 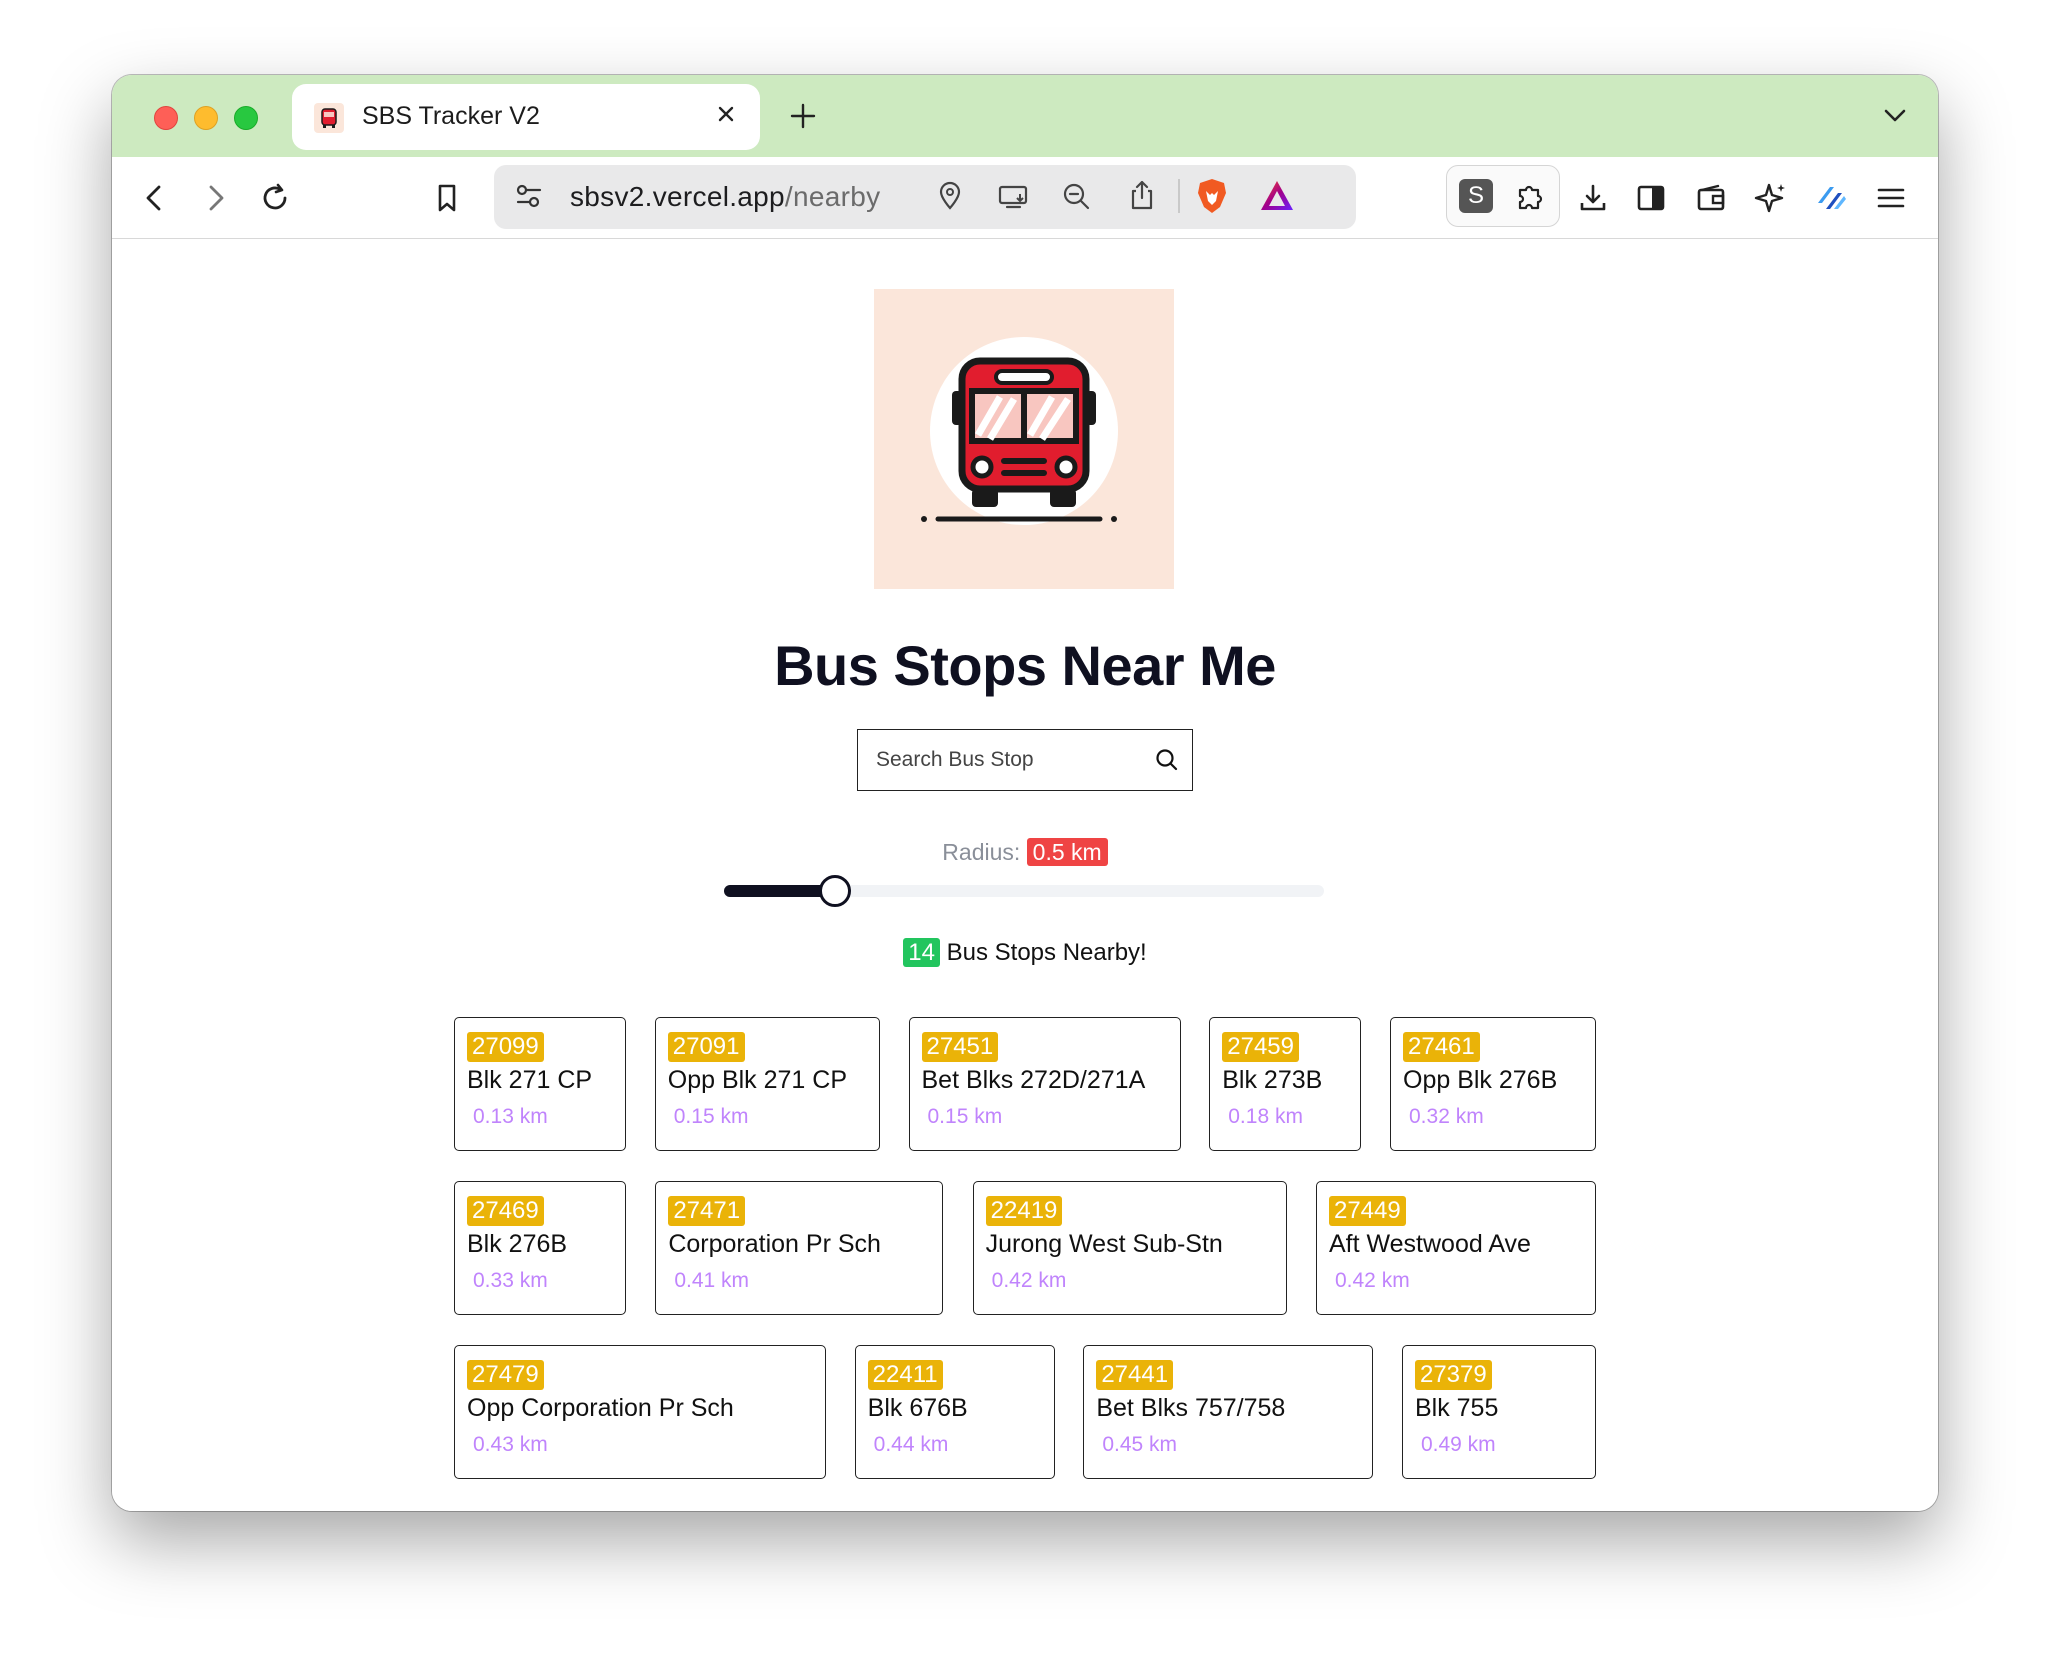 What do you see at coordinates (1228, 1412) in the screenshot?
I see `bus-stop-card: 27441 Bet Blks 757/758 0.45 km` at bounding box center [1228, 1412].